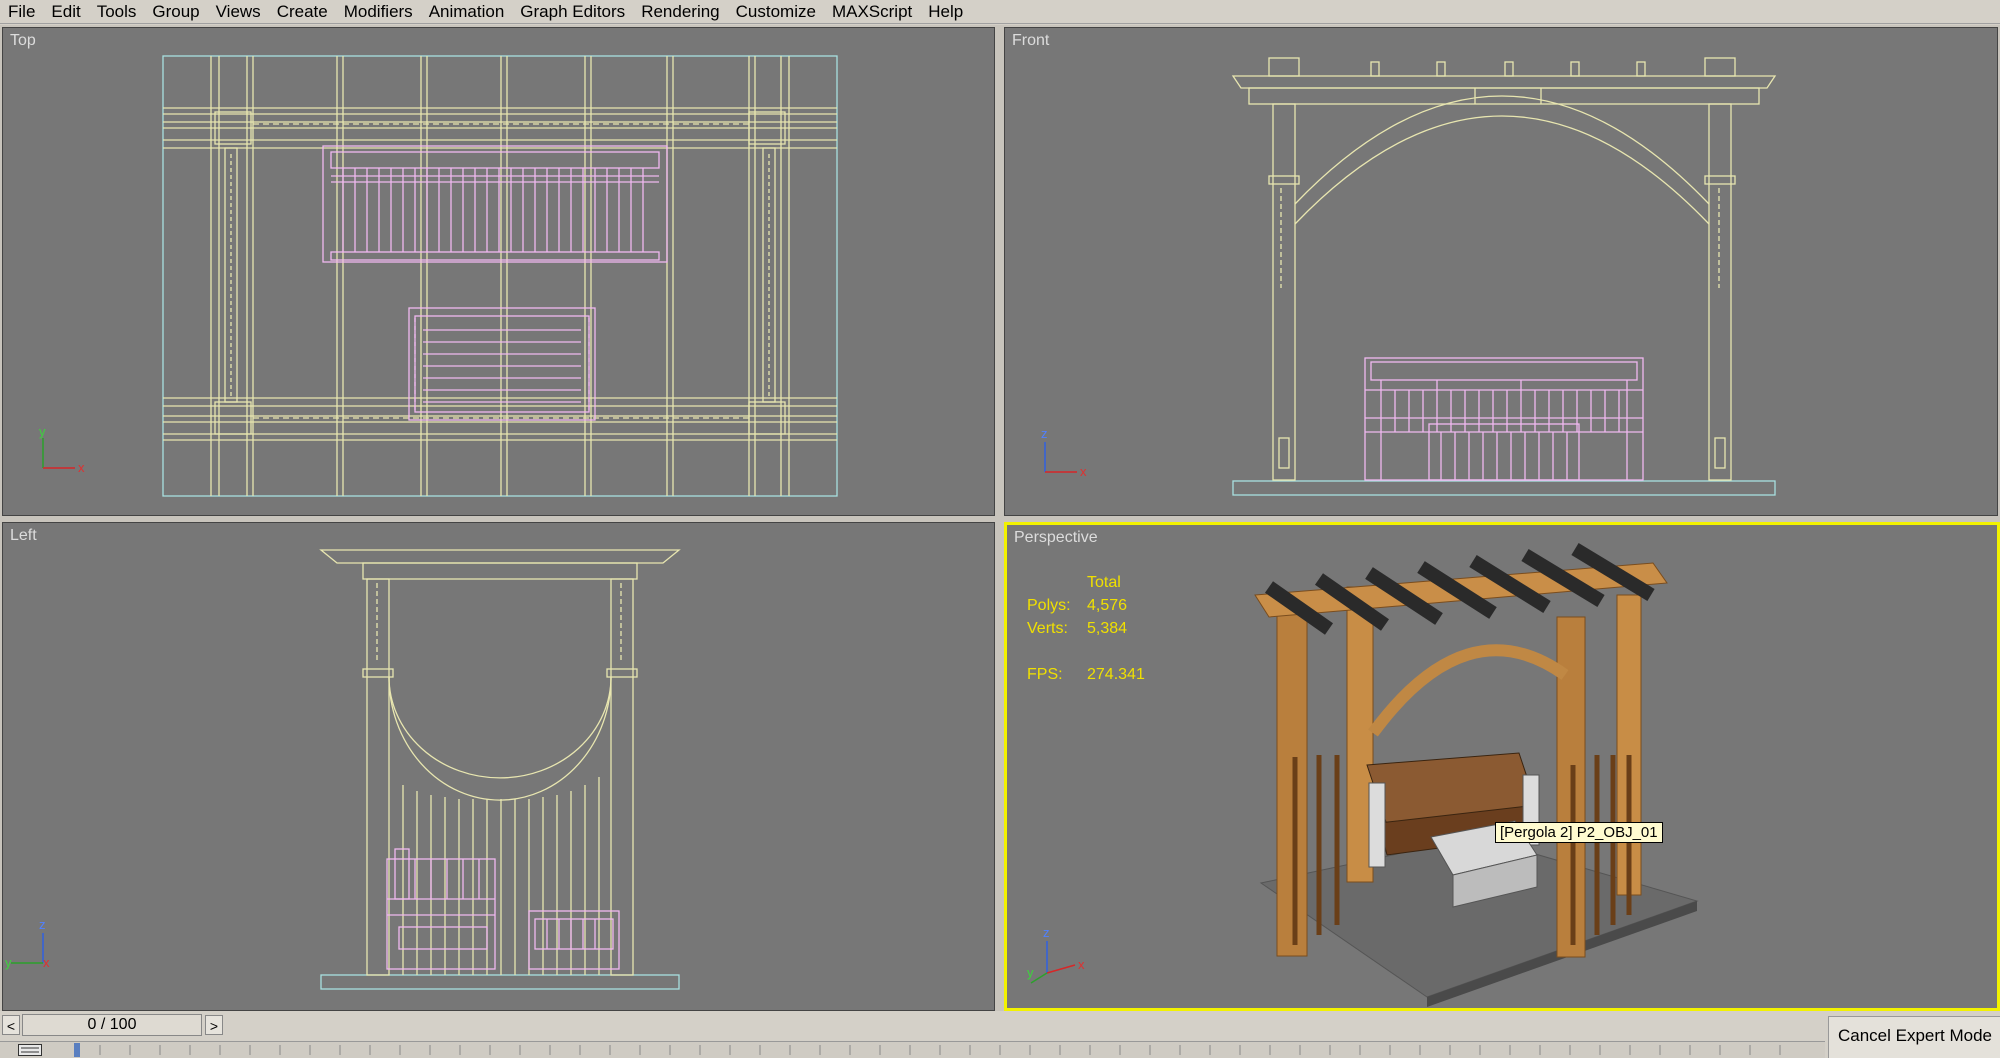 The width and height of the screenshot is (2000, 1058). I want to click on perspective-render, so click(1476, 775).